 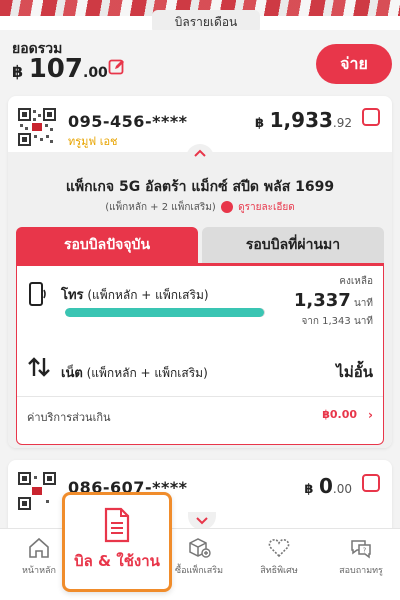 I want to click on total-currency: ฿, so click(x=18, y=71).